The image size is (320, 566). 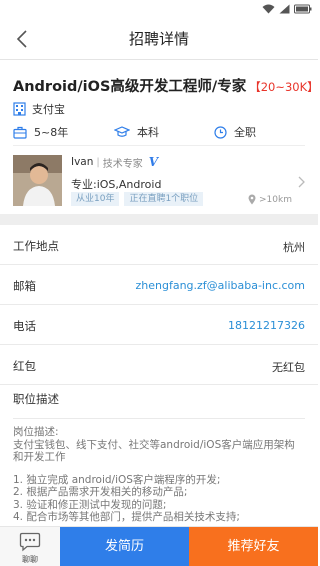 I want to click on clock-icon, so click(x=220, y=132).